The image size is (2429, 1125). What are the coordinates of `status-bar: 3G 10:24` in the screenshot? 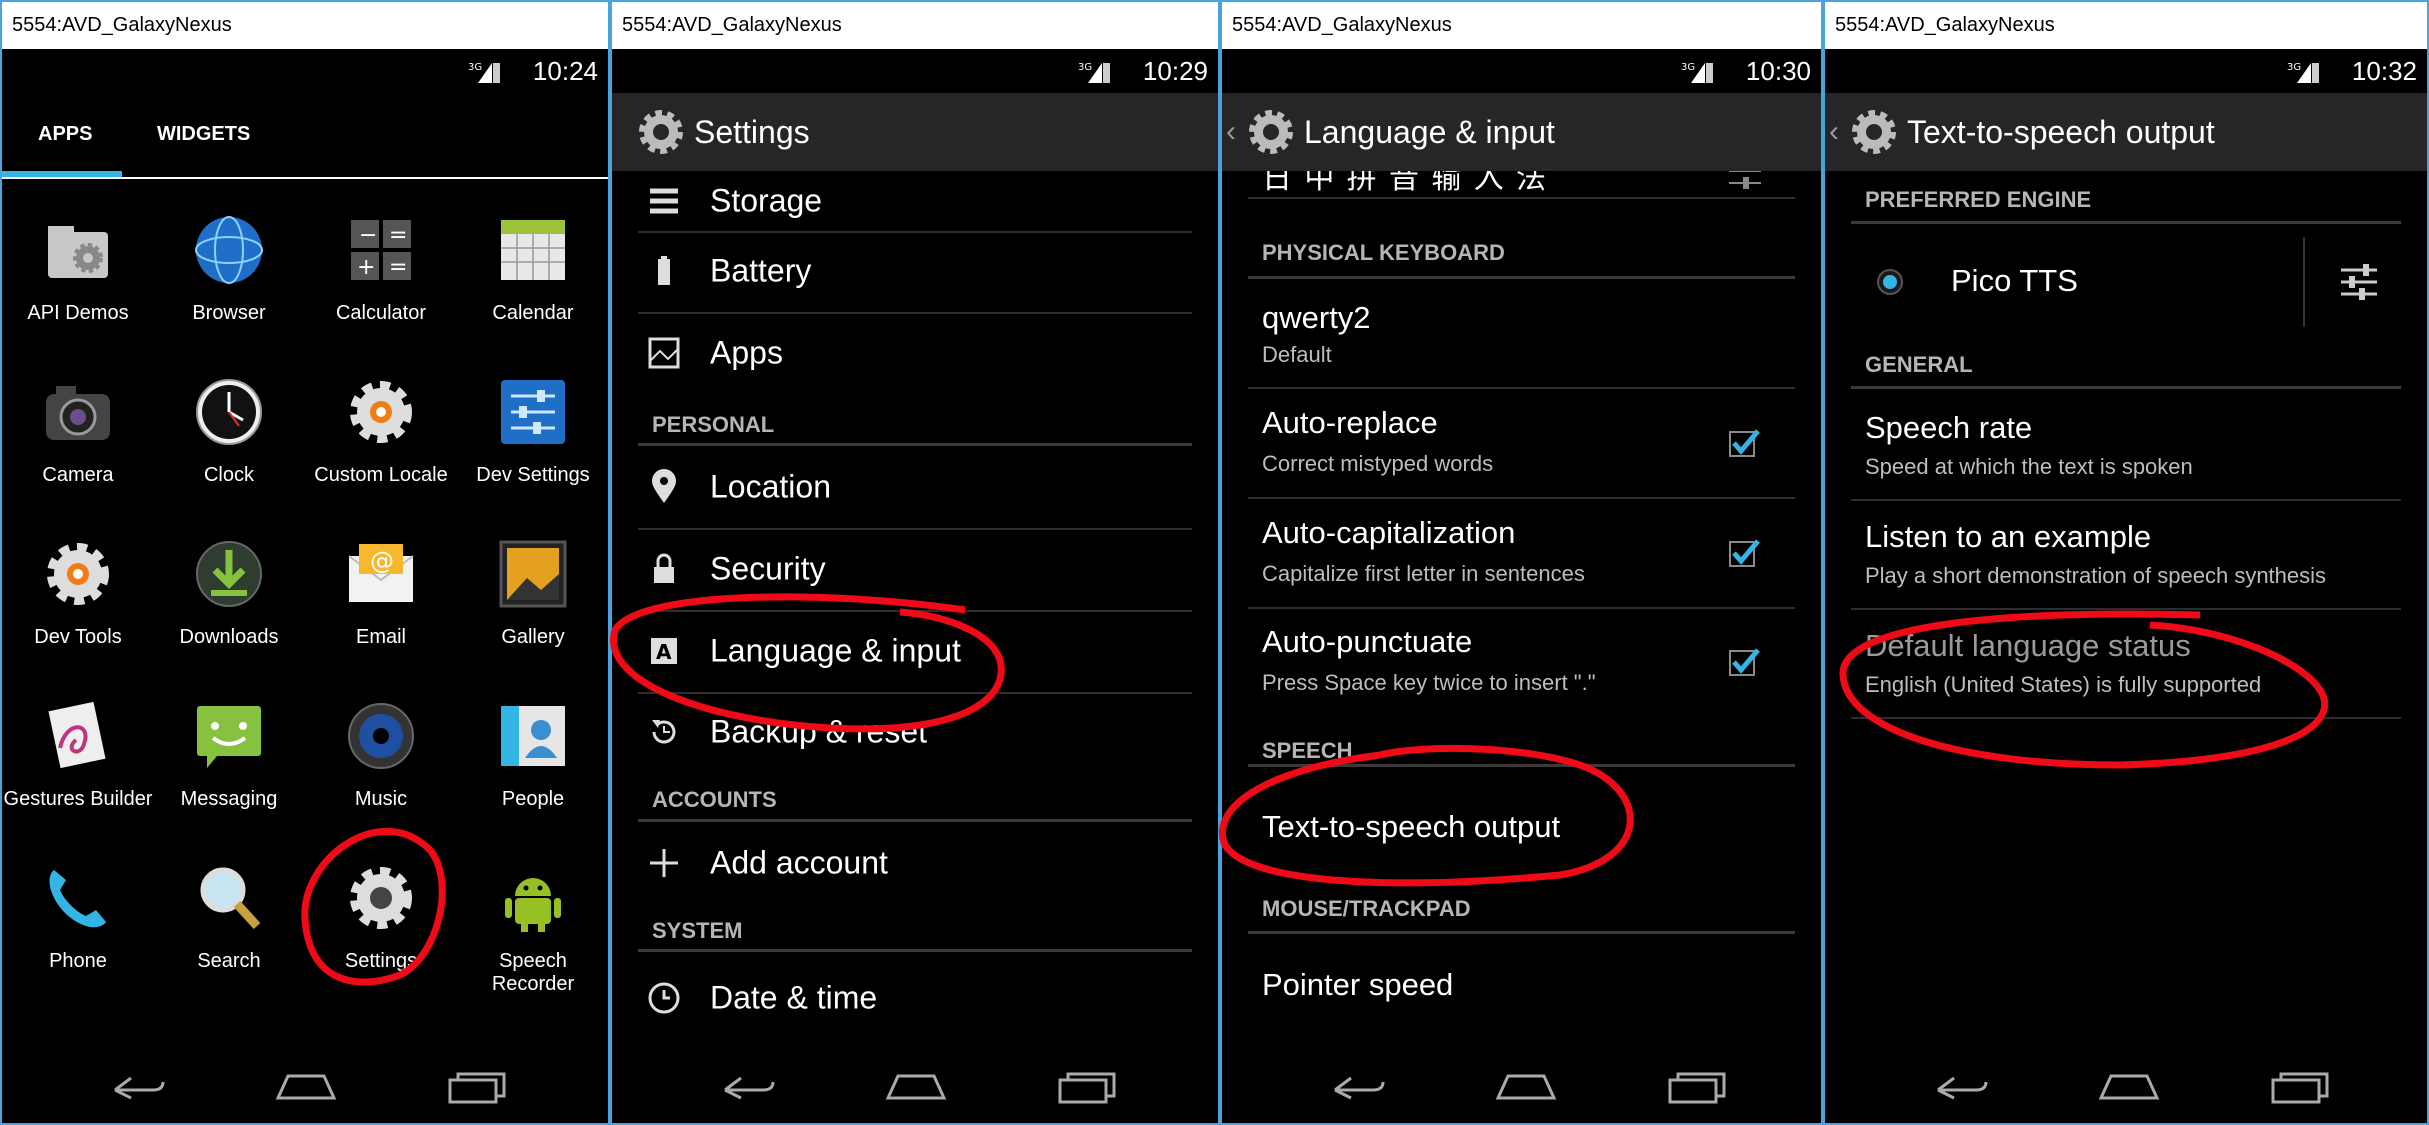 It's located at (305, 71).